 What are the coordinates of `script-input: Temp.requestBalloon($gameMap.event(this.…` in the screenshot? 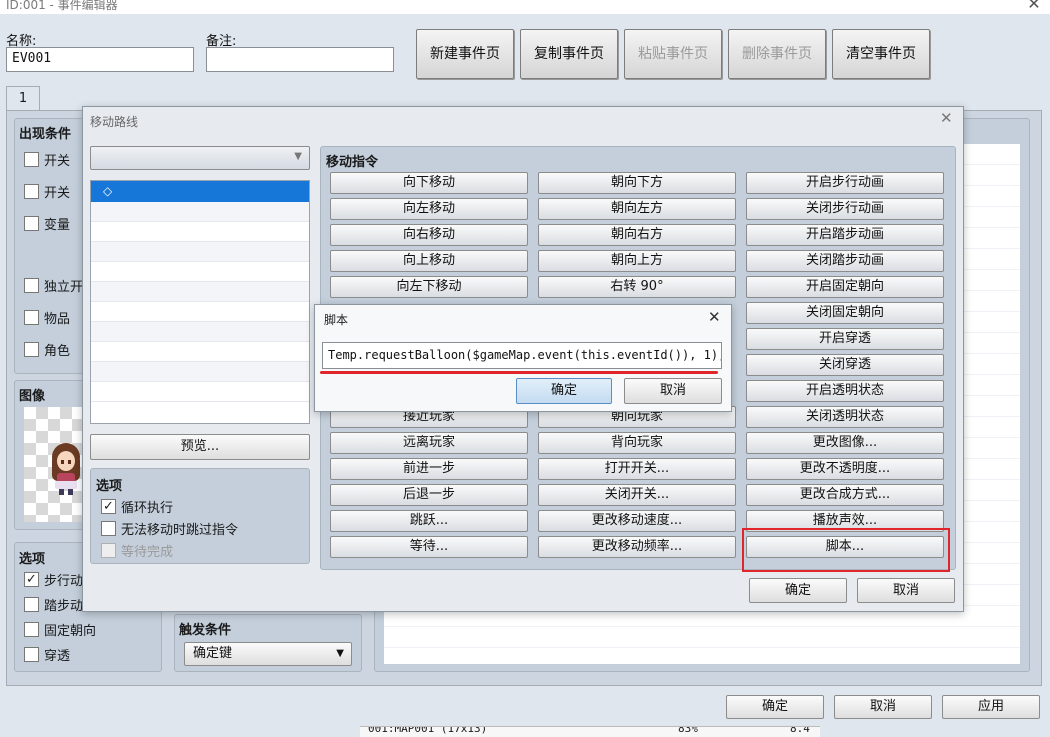 It's located at (522, 355).